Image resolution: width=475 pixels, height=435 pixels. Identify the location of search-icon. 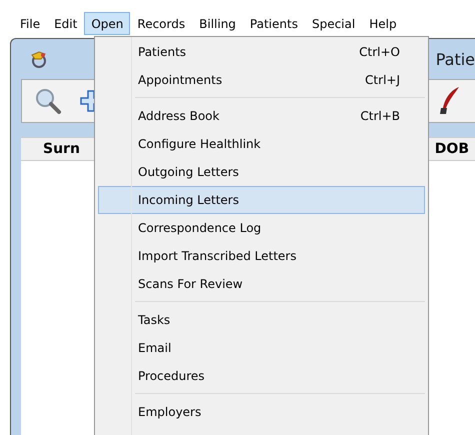
(48, 101).